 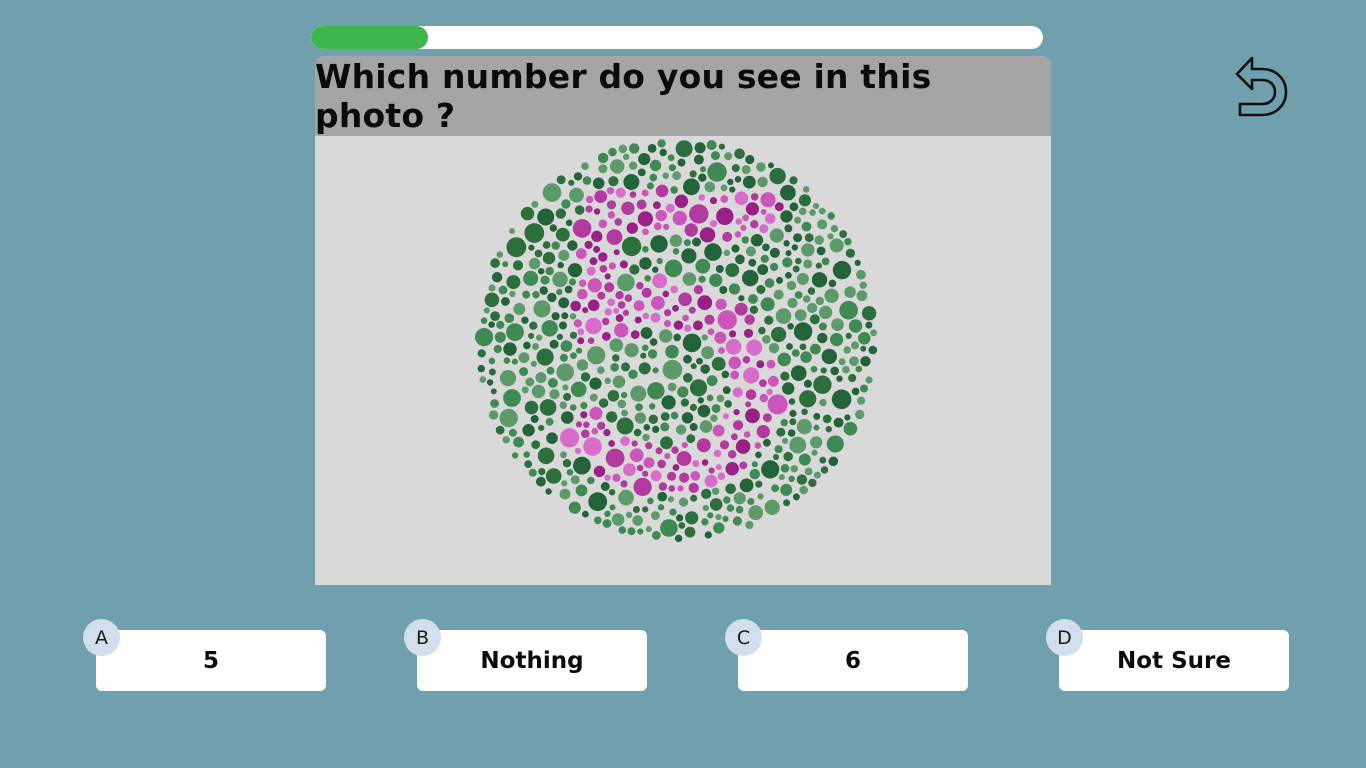 What do you see at coordinates (204, 655) in the screenshot?
I see `answer-option-a: A 5` at bounding box center [204, 655].